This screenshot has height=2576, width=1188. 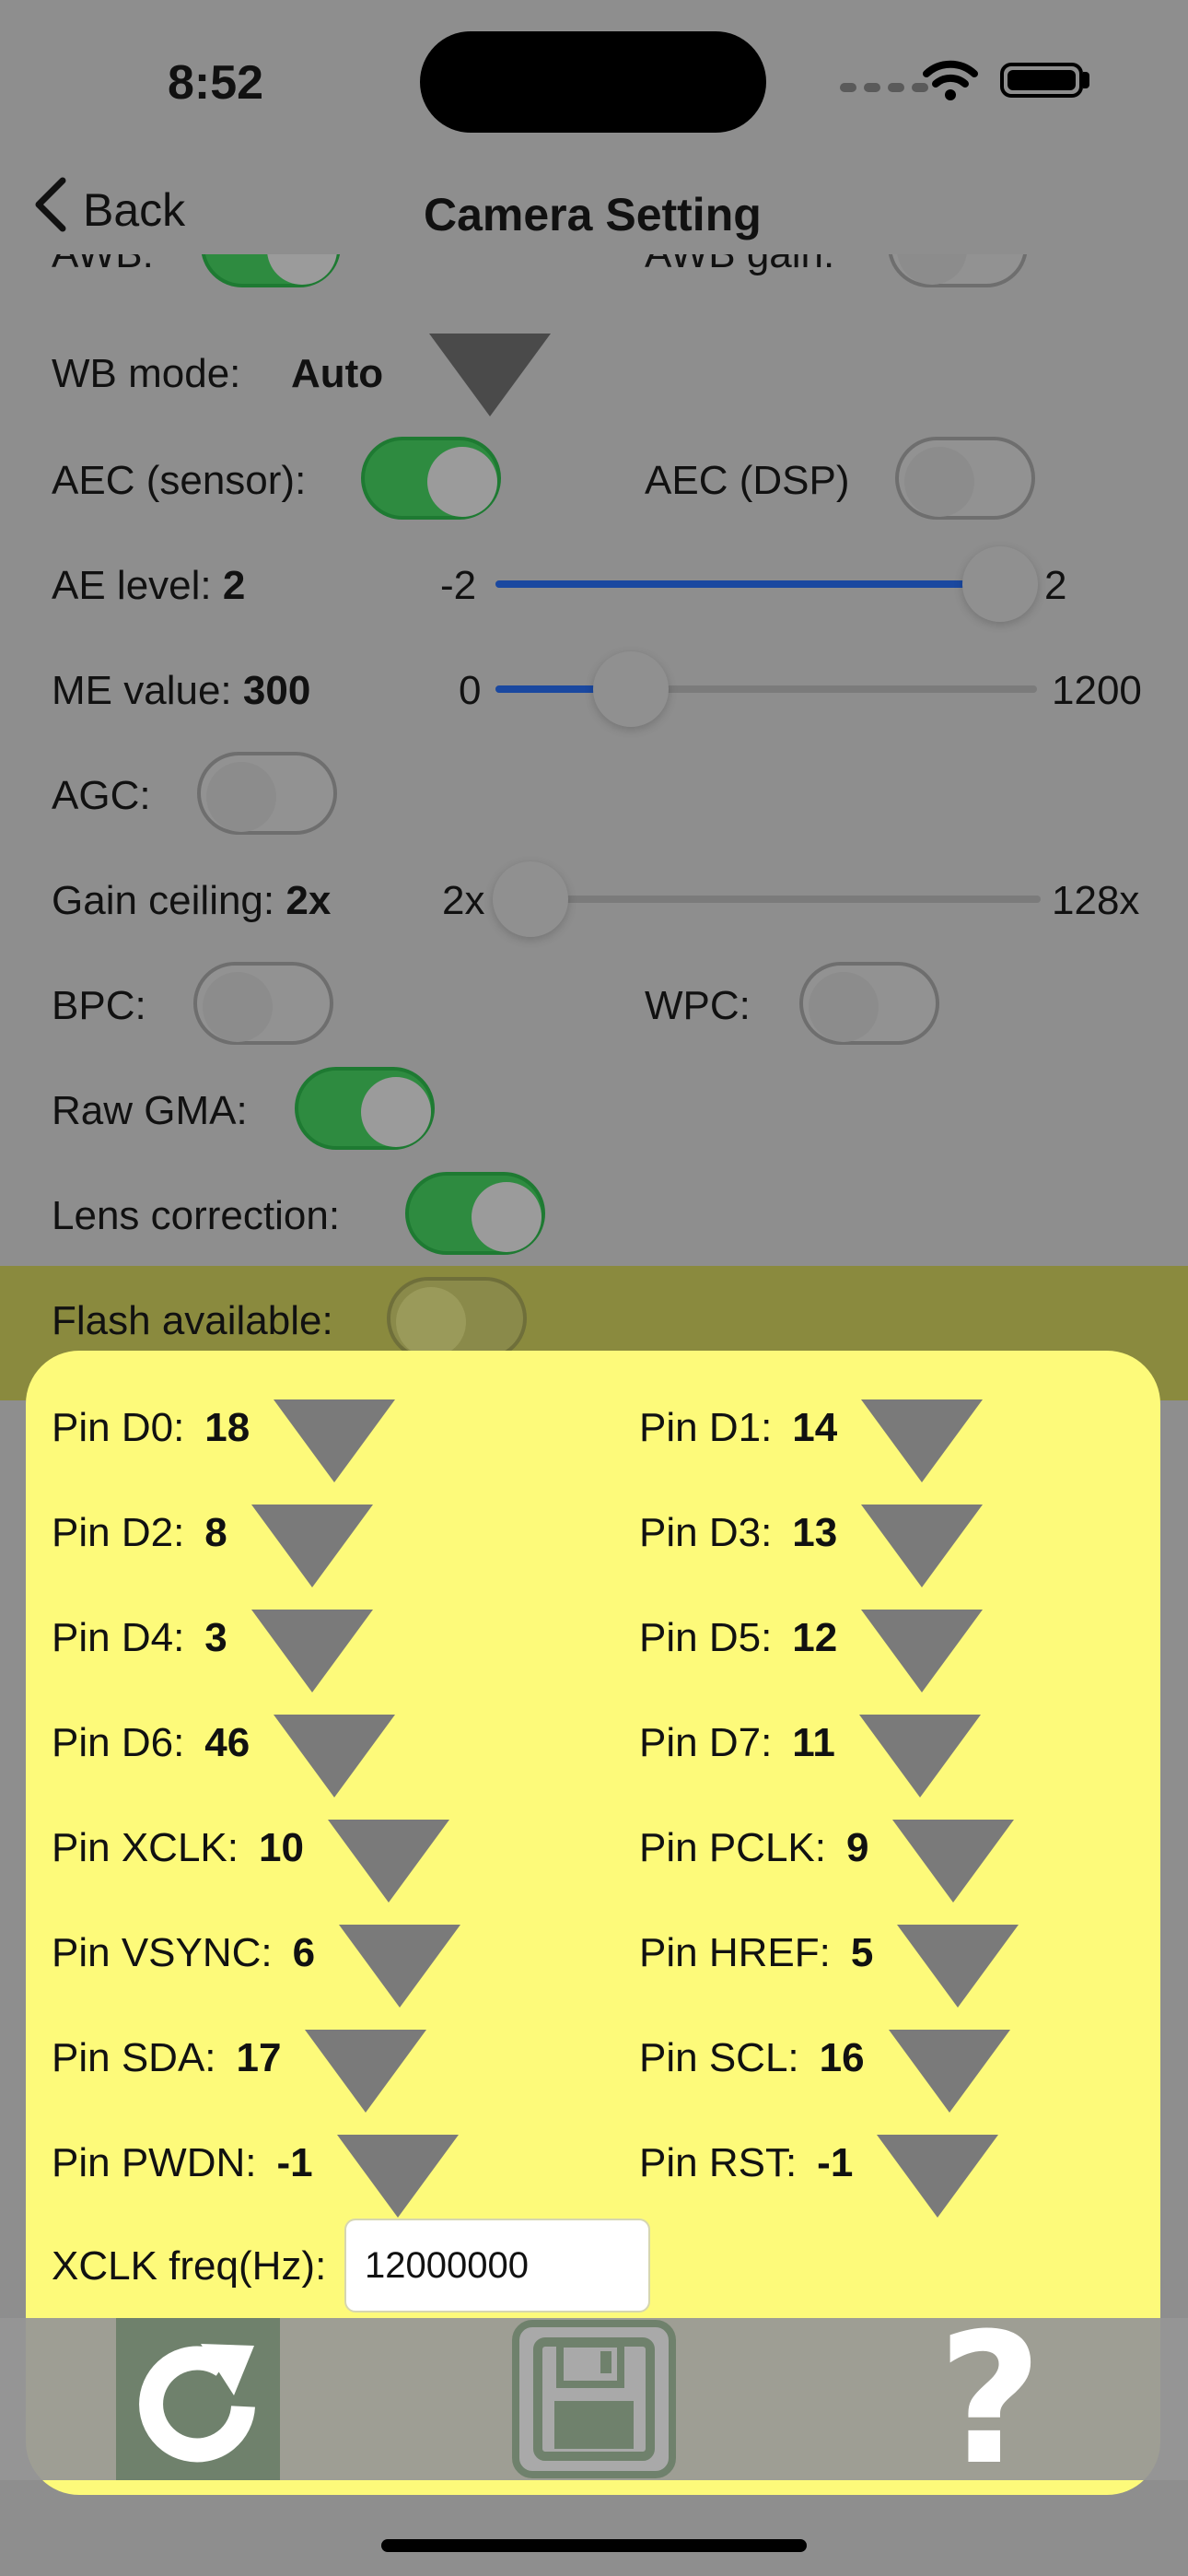 I want to click on pin-row: Pin PCLK: 9, so click(x=827, y=1861).